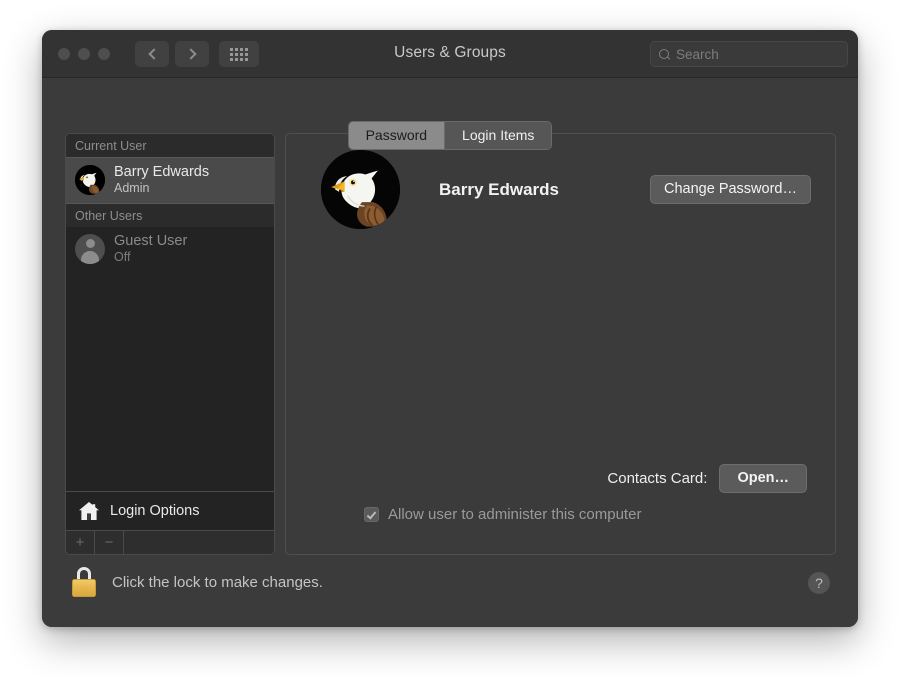 This screenshot has width=900, height=677. Describe the element at coordinates (515, 514) in the screenshot. I see `allow-admin-label: Allow user to administer this computer` at that location.